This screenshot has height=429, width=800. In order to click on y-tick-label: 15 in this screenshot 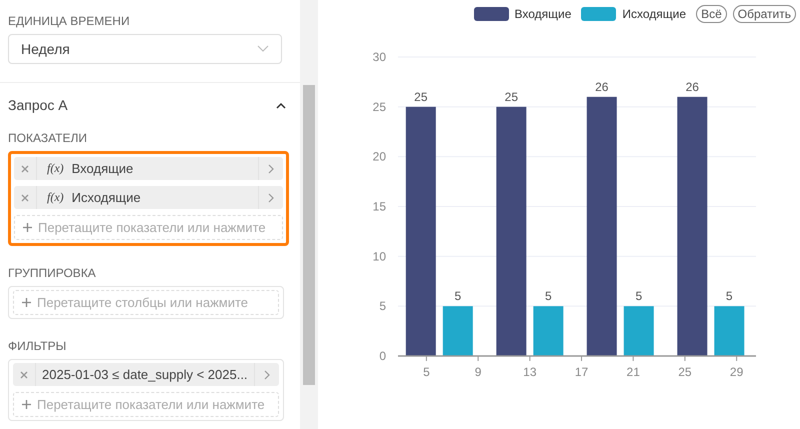, I will do `click(379, 207)`.